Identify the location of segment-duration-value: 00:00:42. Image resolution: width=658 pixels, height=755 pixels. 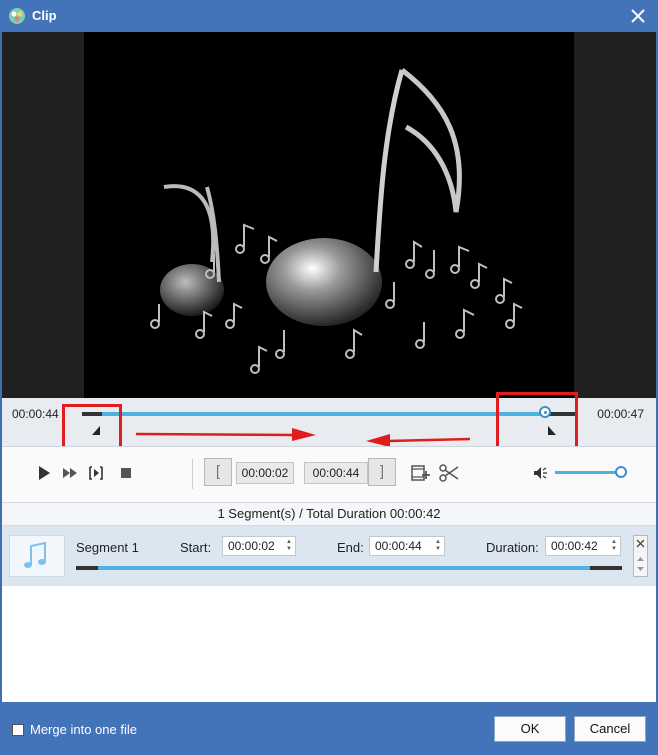
(574, 546).